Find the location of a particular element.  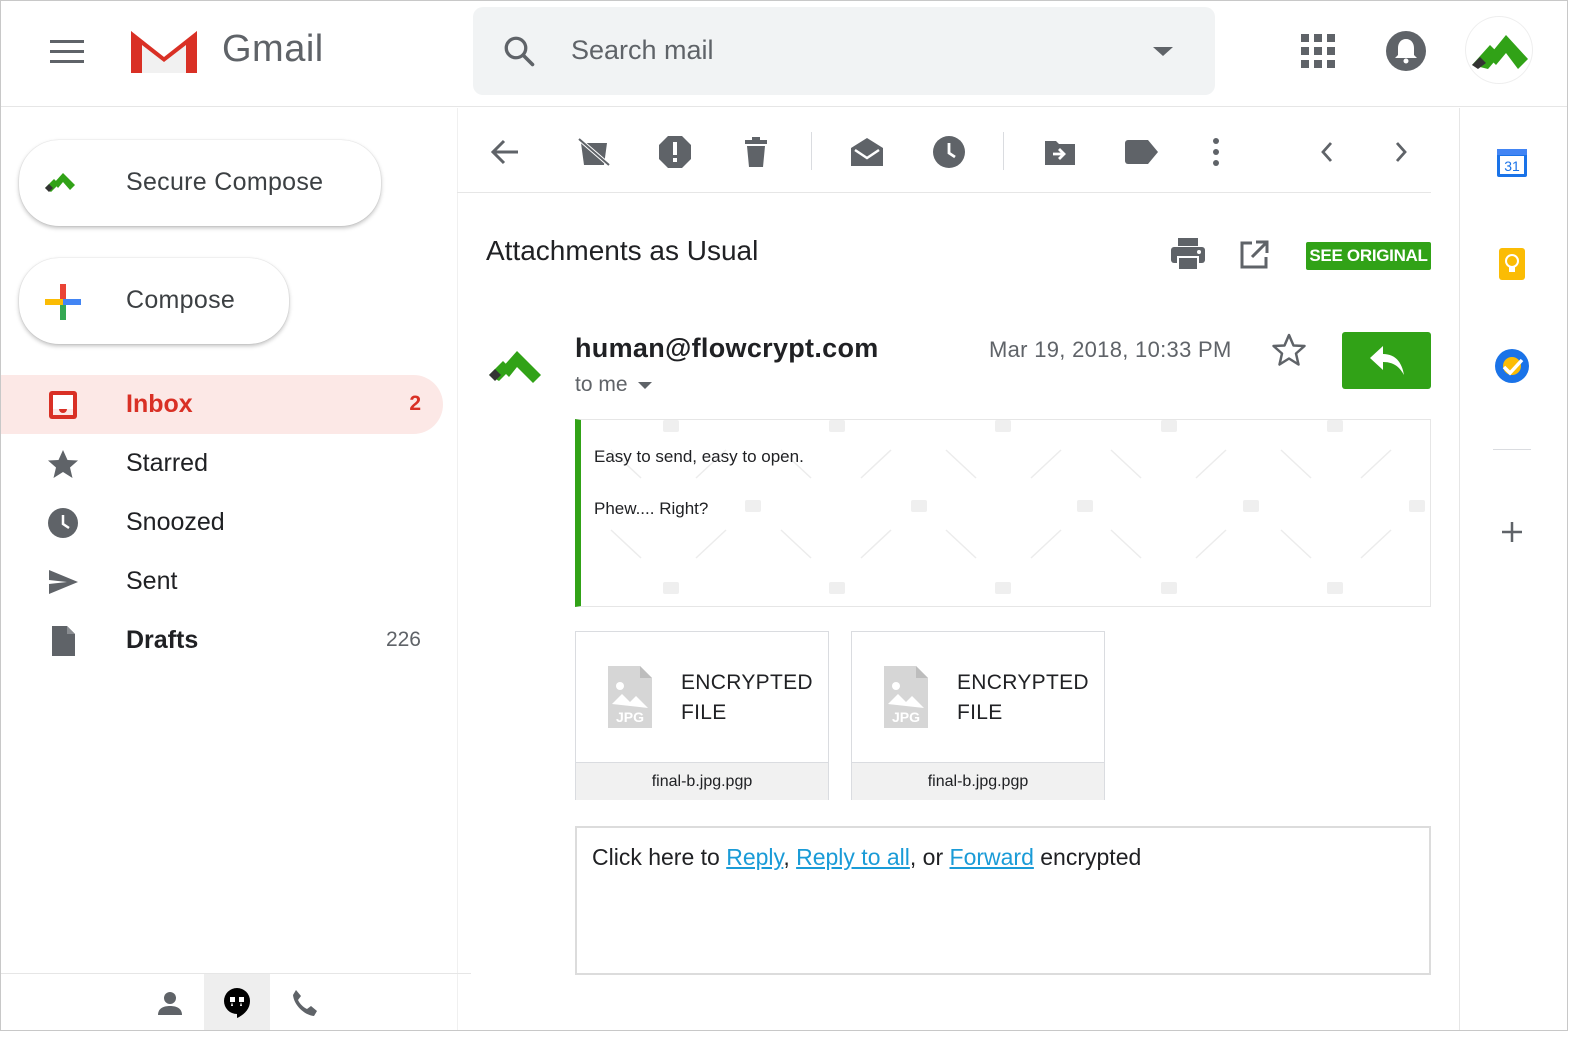

contacts-icon is located at coordinates (170, 1002).